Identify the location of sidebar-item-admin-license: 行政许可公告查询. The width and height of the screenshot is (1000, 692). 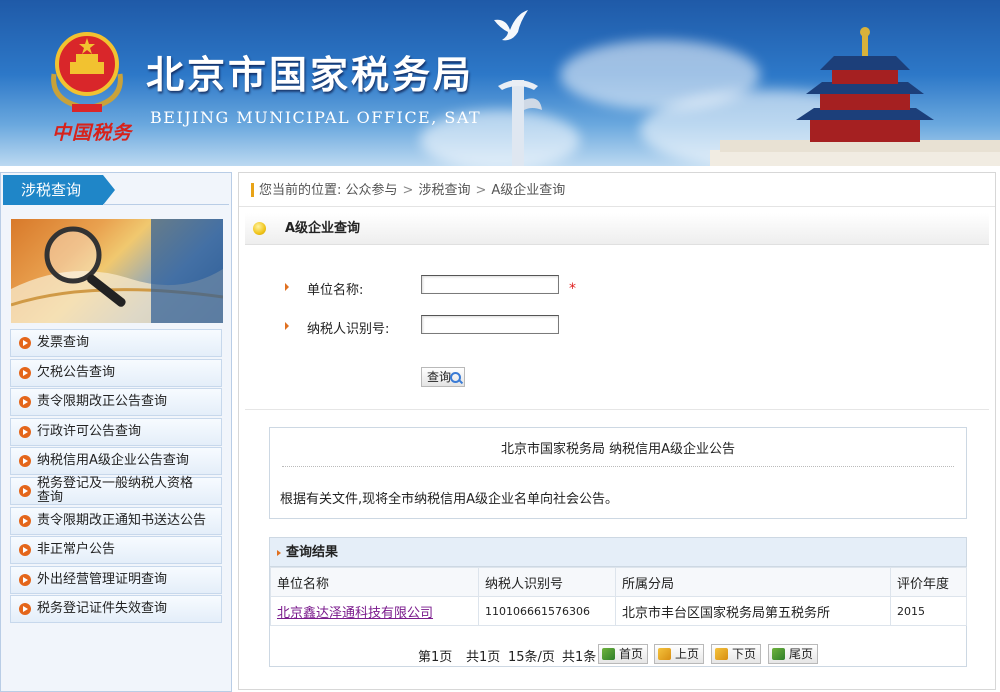
(116, 431).